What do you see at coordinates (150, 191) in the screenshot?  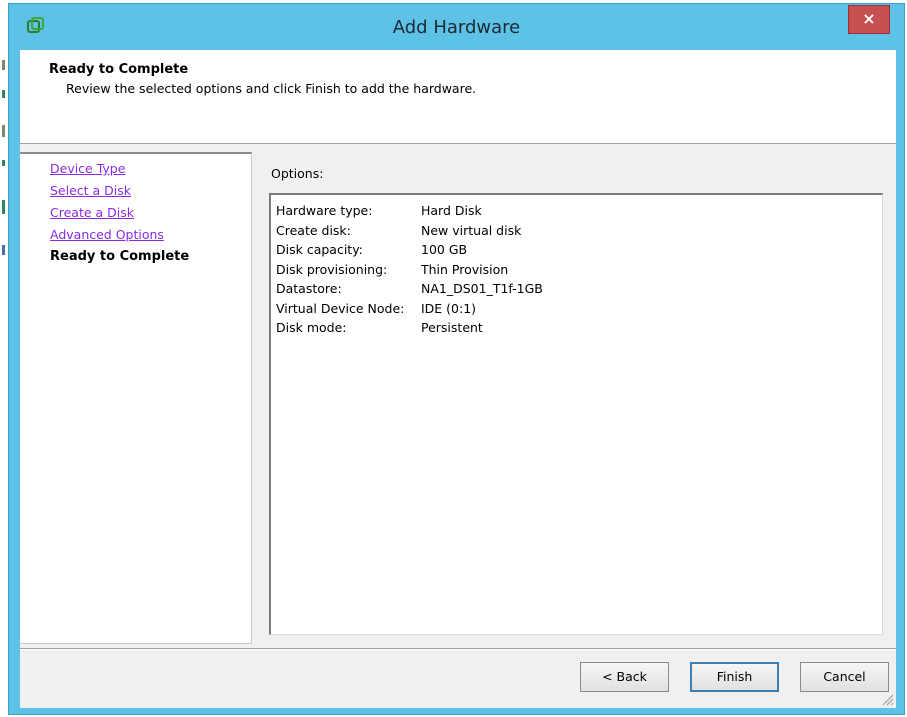 I see `step-select-disk: Select a Disk` at bounding box center [150, 191].